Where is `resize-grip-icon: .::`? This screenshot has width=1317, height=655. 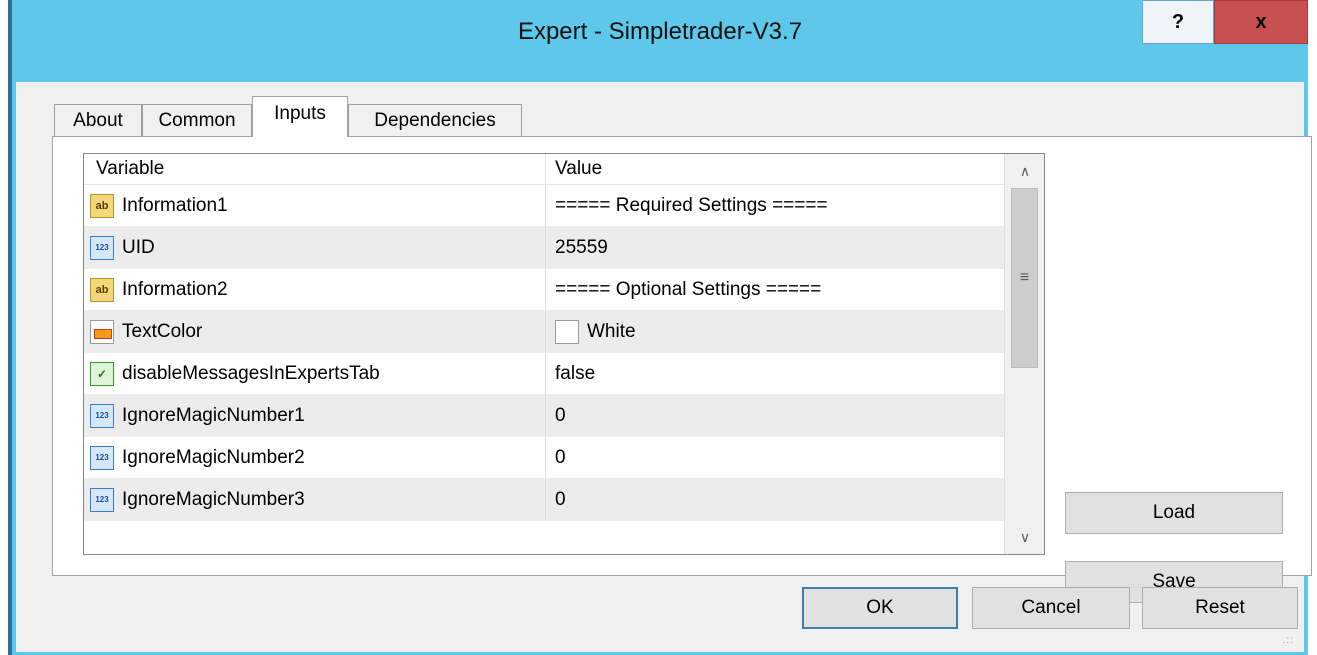 resize-grip-icon: .:: is located at coordinates (1288, 640).